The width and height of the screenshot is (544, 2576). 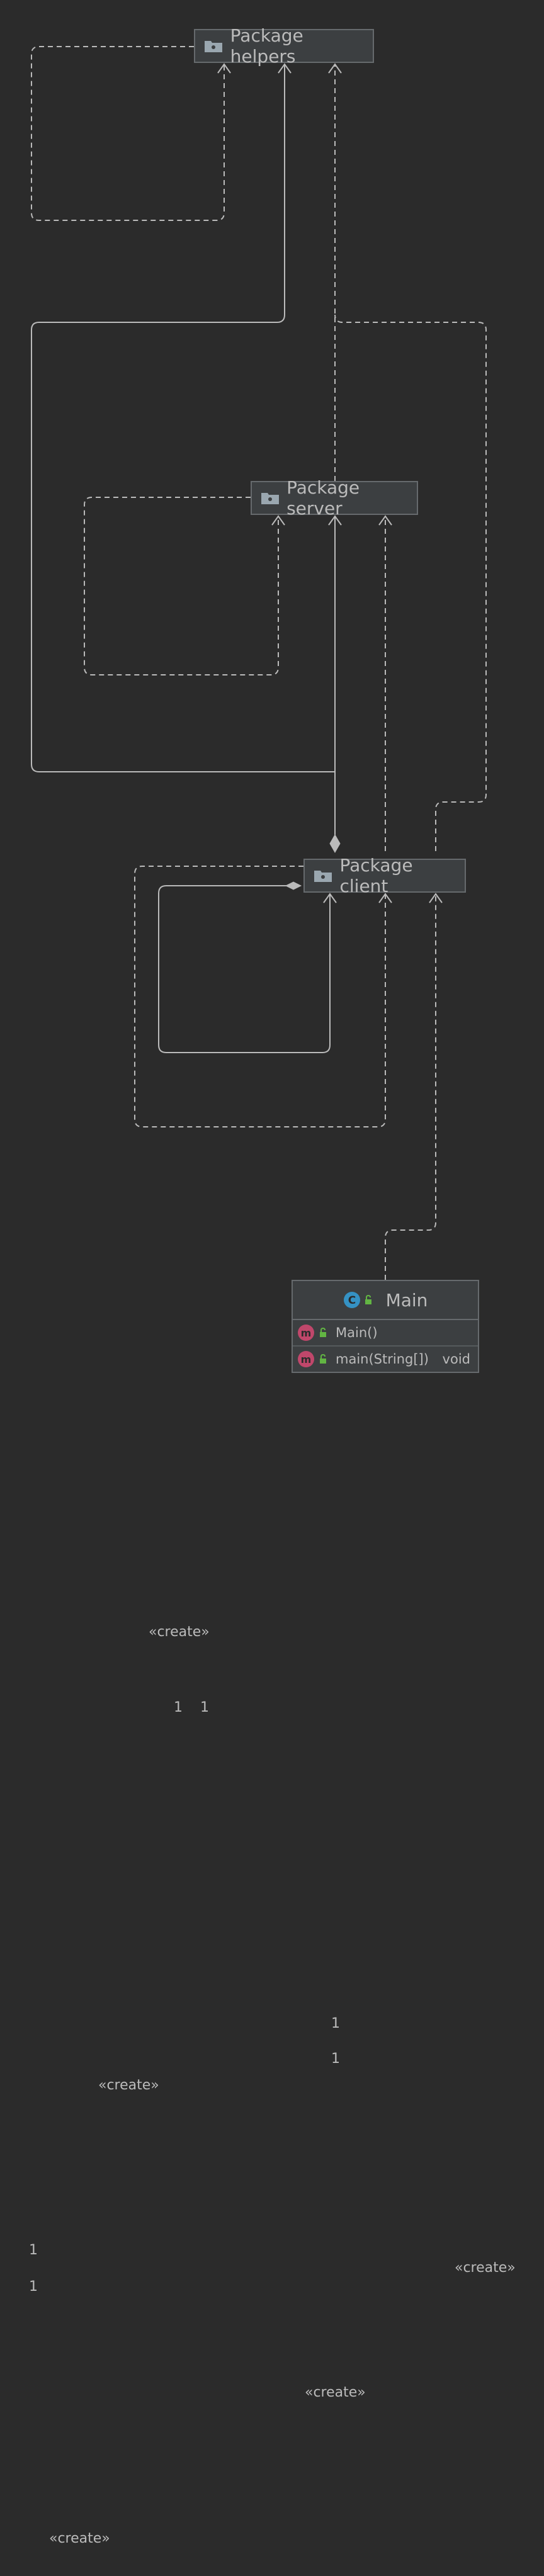 I want to click on package-client: Package client, so click(x=384, y=875).